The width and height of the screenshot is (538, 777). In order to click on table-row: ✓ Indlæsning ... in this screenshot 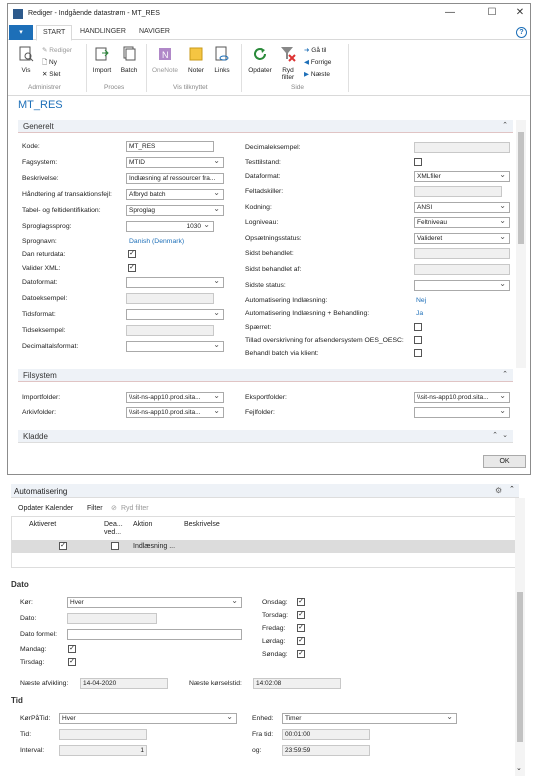, I will do `click(265, 546)`.